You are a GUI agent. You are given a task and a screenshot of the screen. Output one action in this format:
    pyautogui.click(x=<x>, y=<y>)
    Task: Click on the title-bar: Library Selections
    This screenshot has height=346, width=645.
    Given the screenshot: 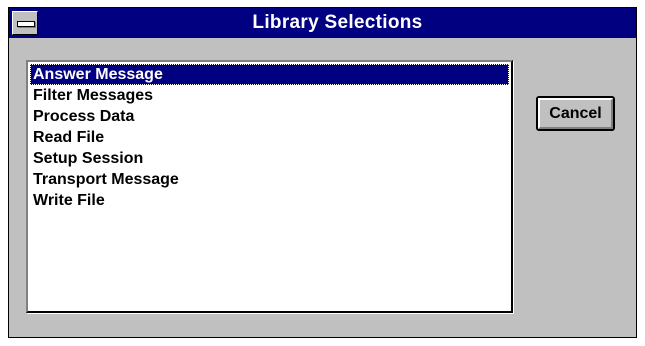 What is the action you would take?
    pyautogui.click(x=322, y=23)
    